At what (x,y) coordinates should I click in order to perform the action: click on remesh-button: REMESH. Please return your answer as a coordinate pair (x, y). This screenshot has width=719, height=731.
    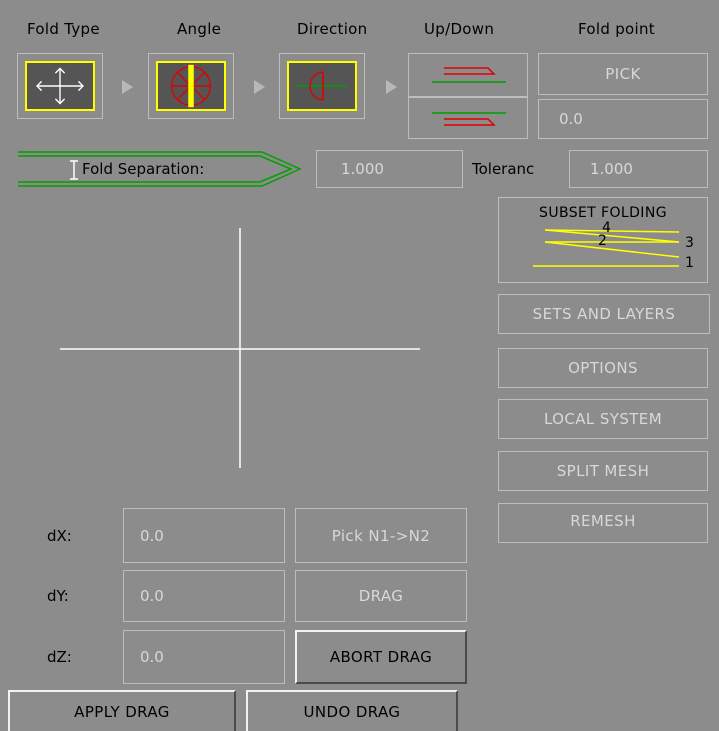
    Looking at the image, I should click on (603, 523).